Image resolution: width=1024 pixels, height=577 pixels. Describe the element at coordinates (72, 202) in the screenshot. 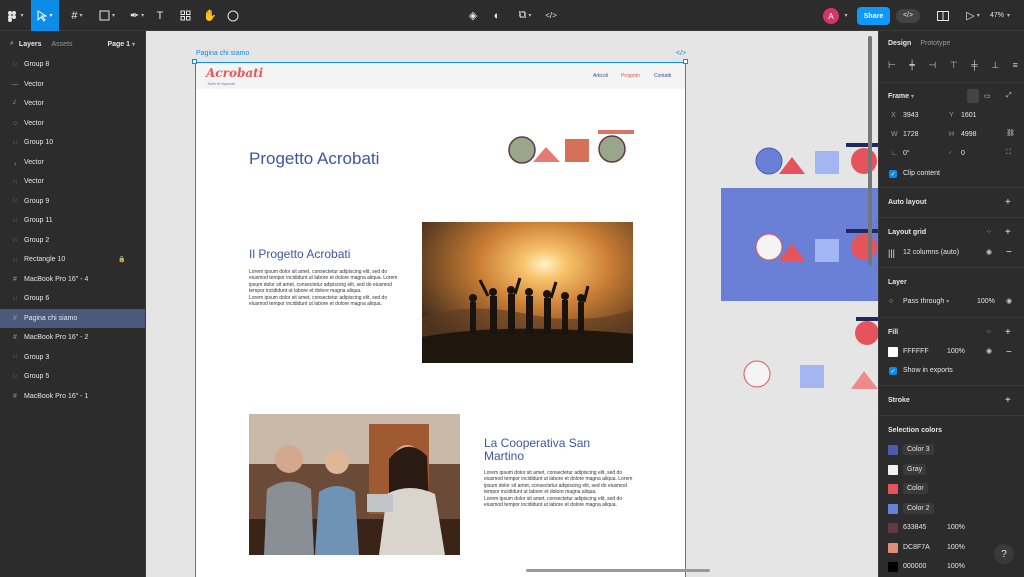

I see `layer-row: ⁙ Group 9` at that location.